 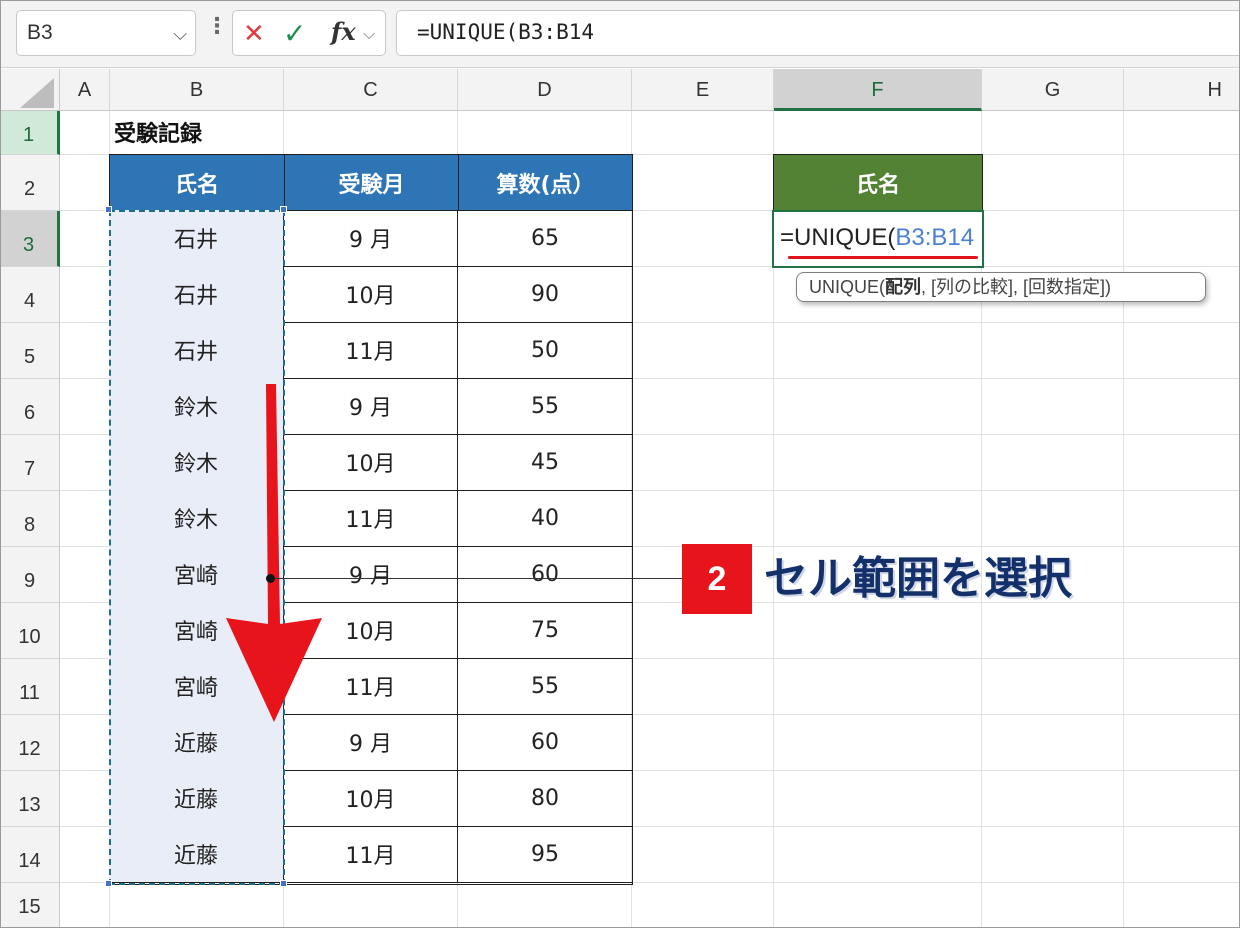 What do you see at coordinates (371, 90) in the screenshot?
I see `column-header-c: C` at bounding box center [371, 90].